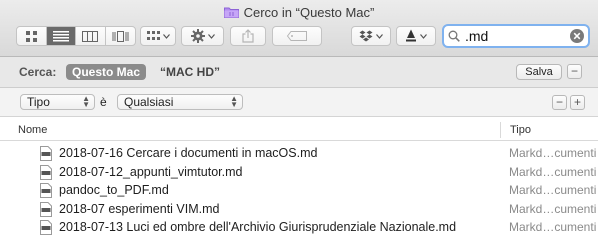 The width and height of the screenshot is (598, 243). What do you see at coordinates (153, 35) in the screenshot?
I see `group-grid-icon` at bounding box center [153, 35].